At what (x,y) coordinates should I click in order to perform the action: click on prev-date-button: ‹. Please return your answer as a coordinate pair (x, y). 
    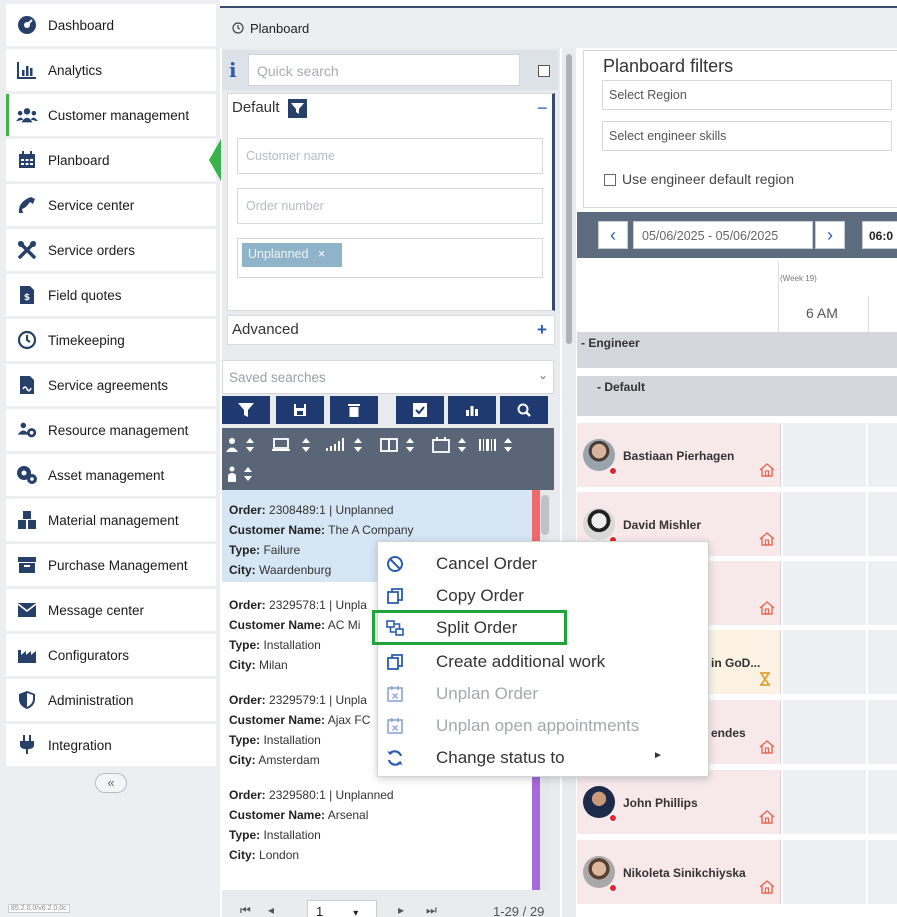
    Looking at the image, I should click on (613, 235).